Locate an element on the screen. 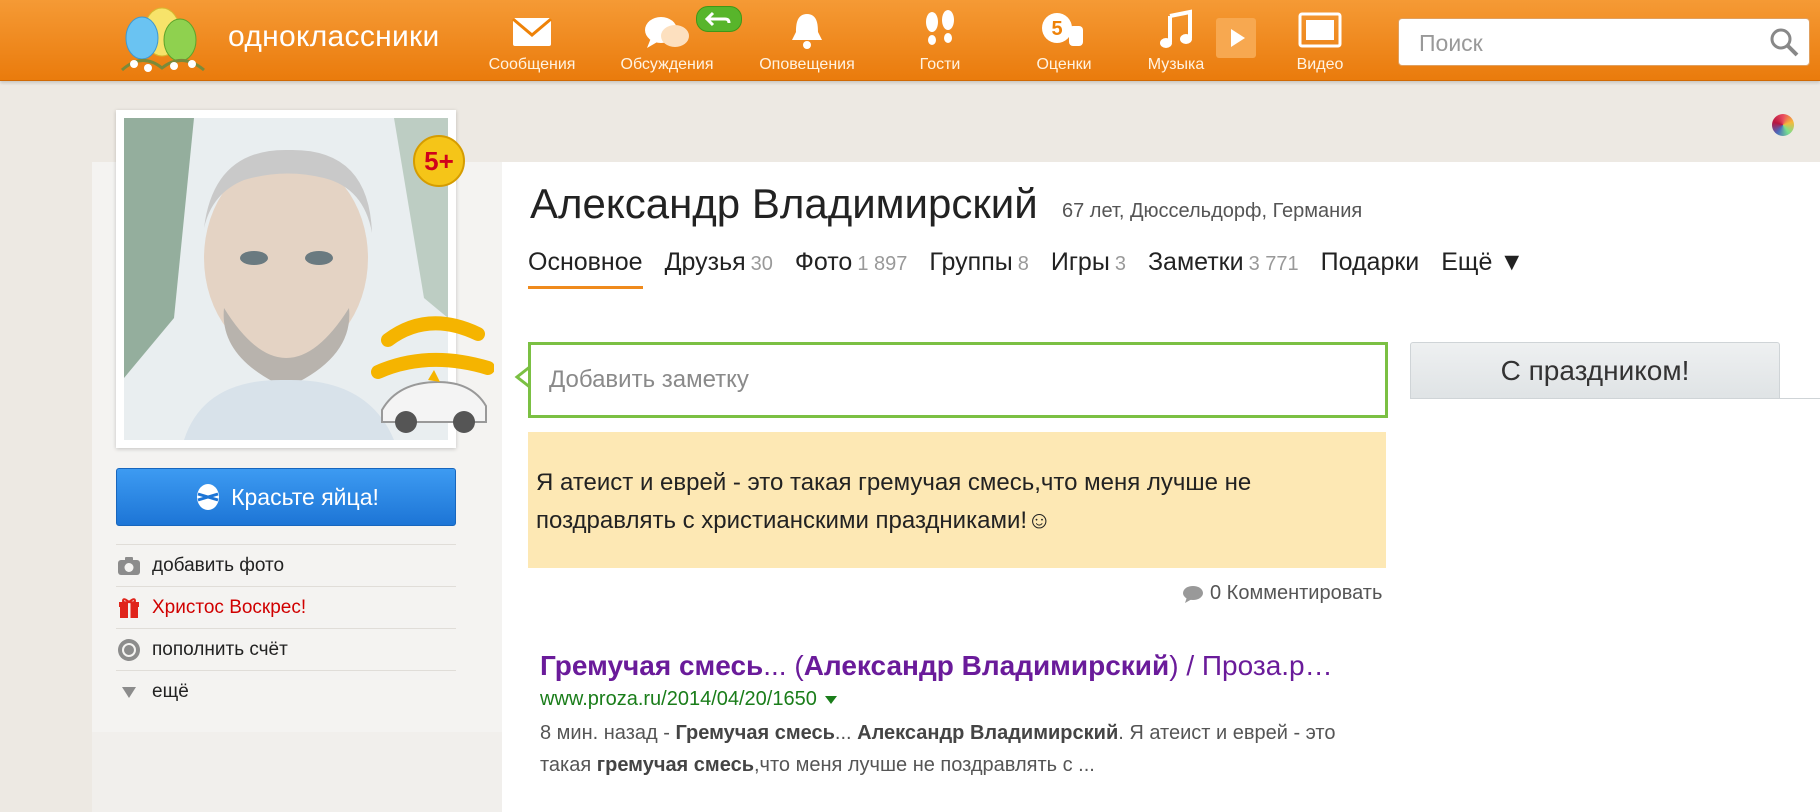  tab-photos: Фото 1 897 is located at coordinates (851, 267).